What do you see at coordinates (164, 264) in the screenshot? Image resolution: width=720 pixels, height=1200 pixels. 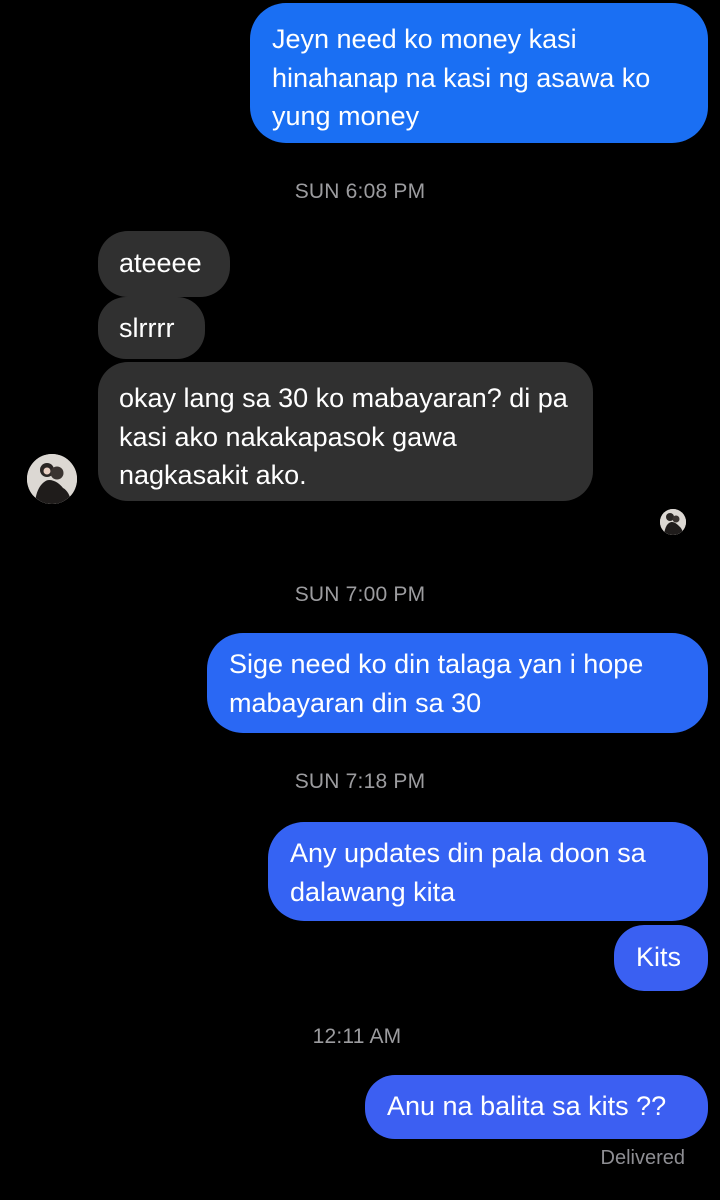 I see `incoming-message-bubble: ateeee` at bounding box center [164, 264].